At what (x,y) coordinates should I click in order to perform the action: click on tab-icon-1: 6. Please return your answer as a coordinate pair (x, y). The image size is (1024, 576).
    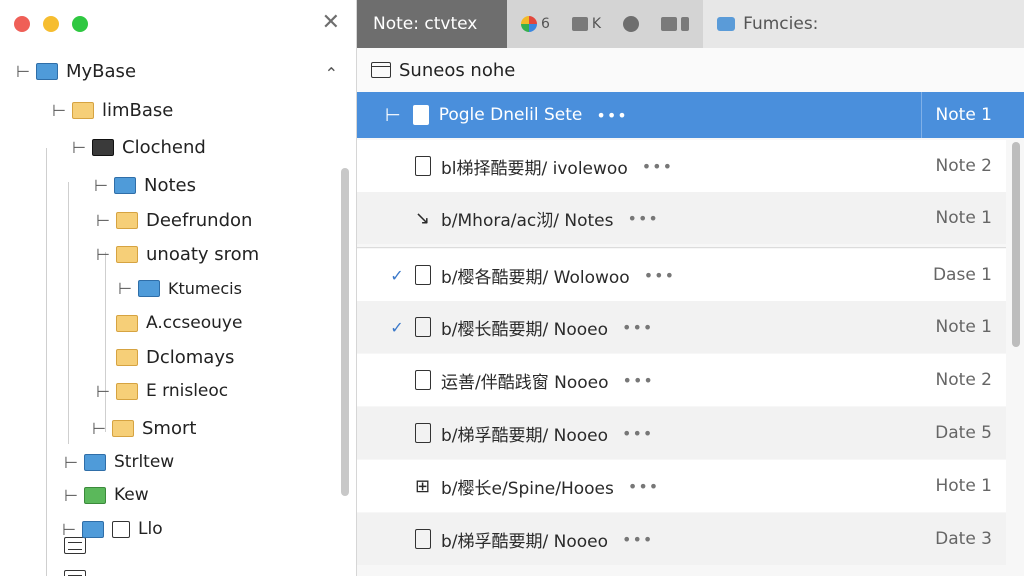
    Looking at the image, I should click on (535, 24).